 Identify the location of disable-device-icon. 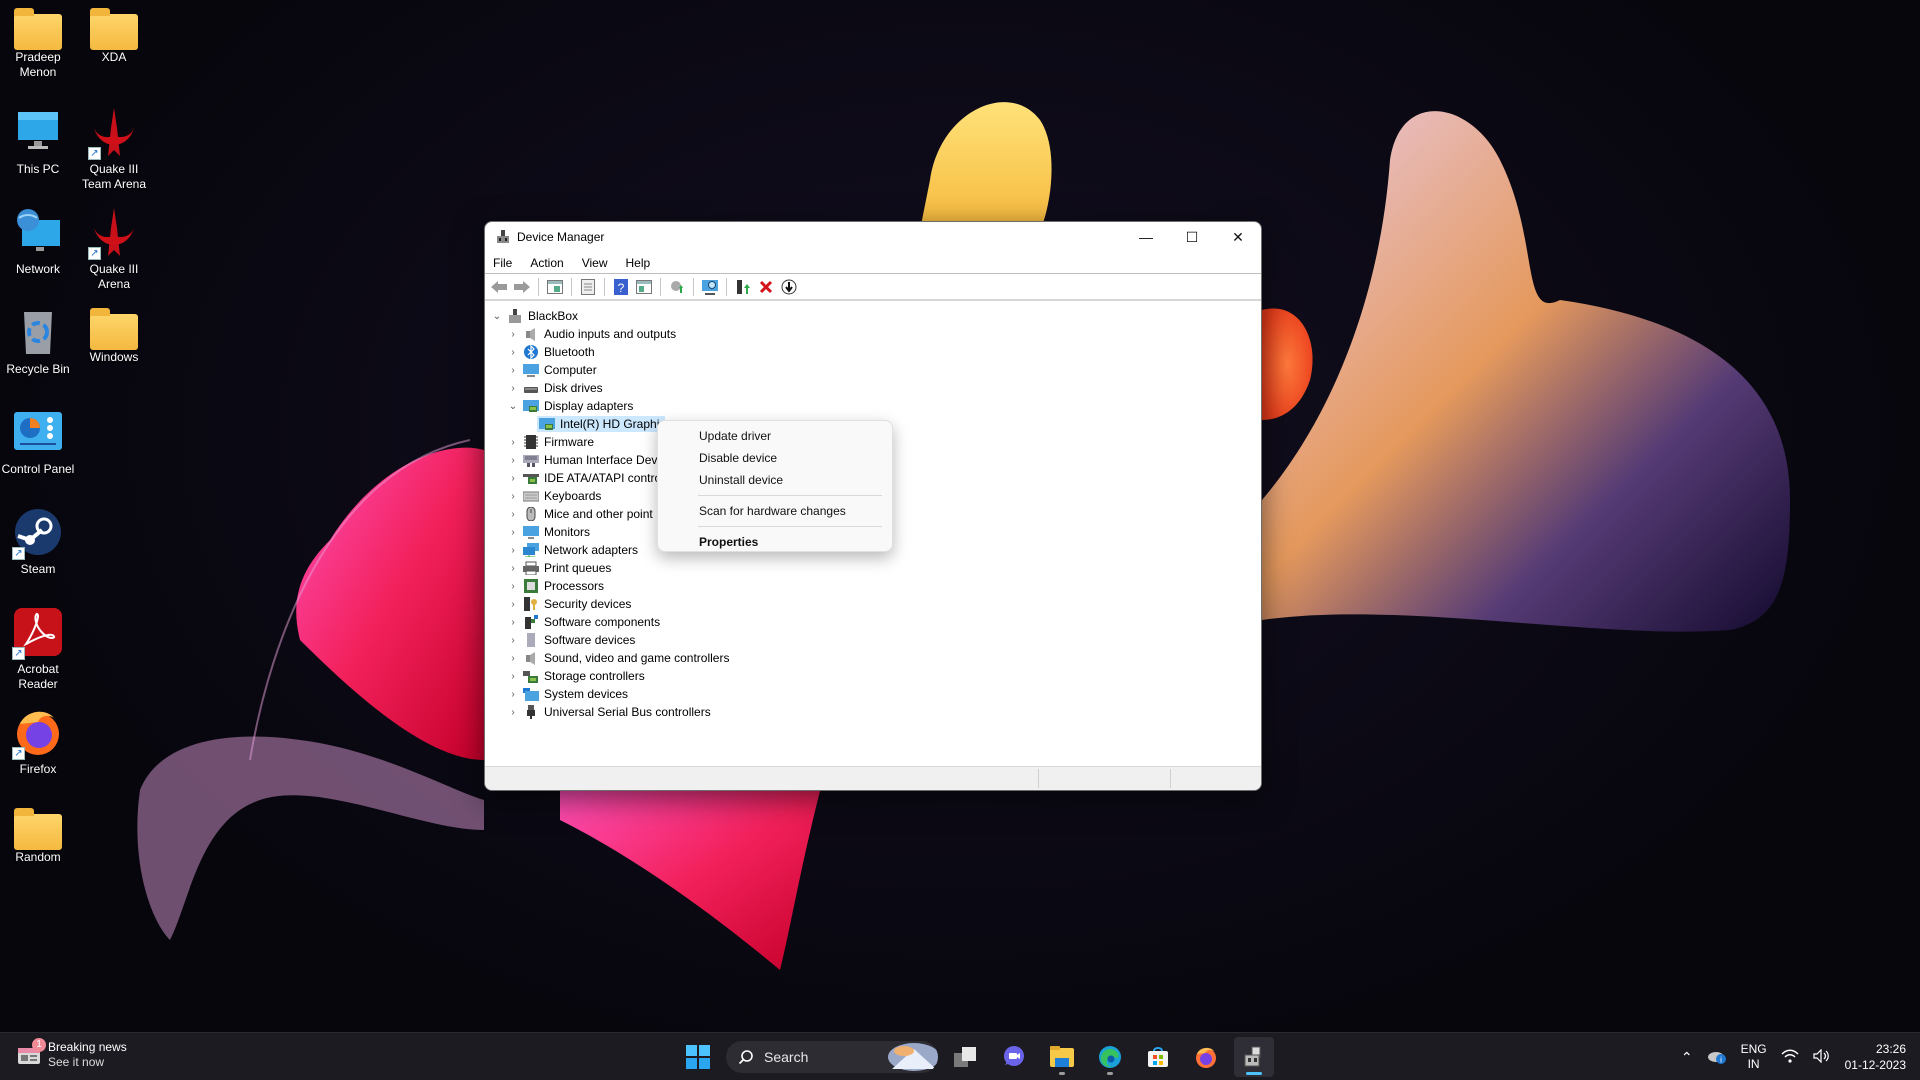
(789, 287).